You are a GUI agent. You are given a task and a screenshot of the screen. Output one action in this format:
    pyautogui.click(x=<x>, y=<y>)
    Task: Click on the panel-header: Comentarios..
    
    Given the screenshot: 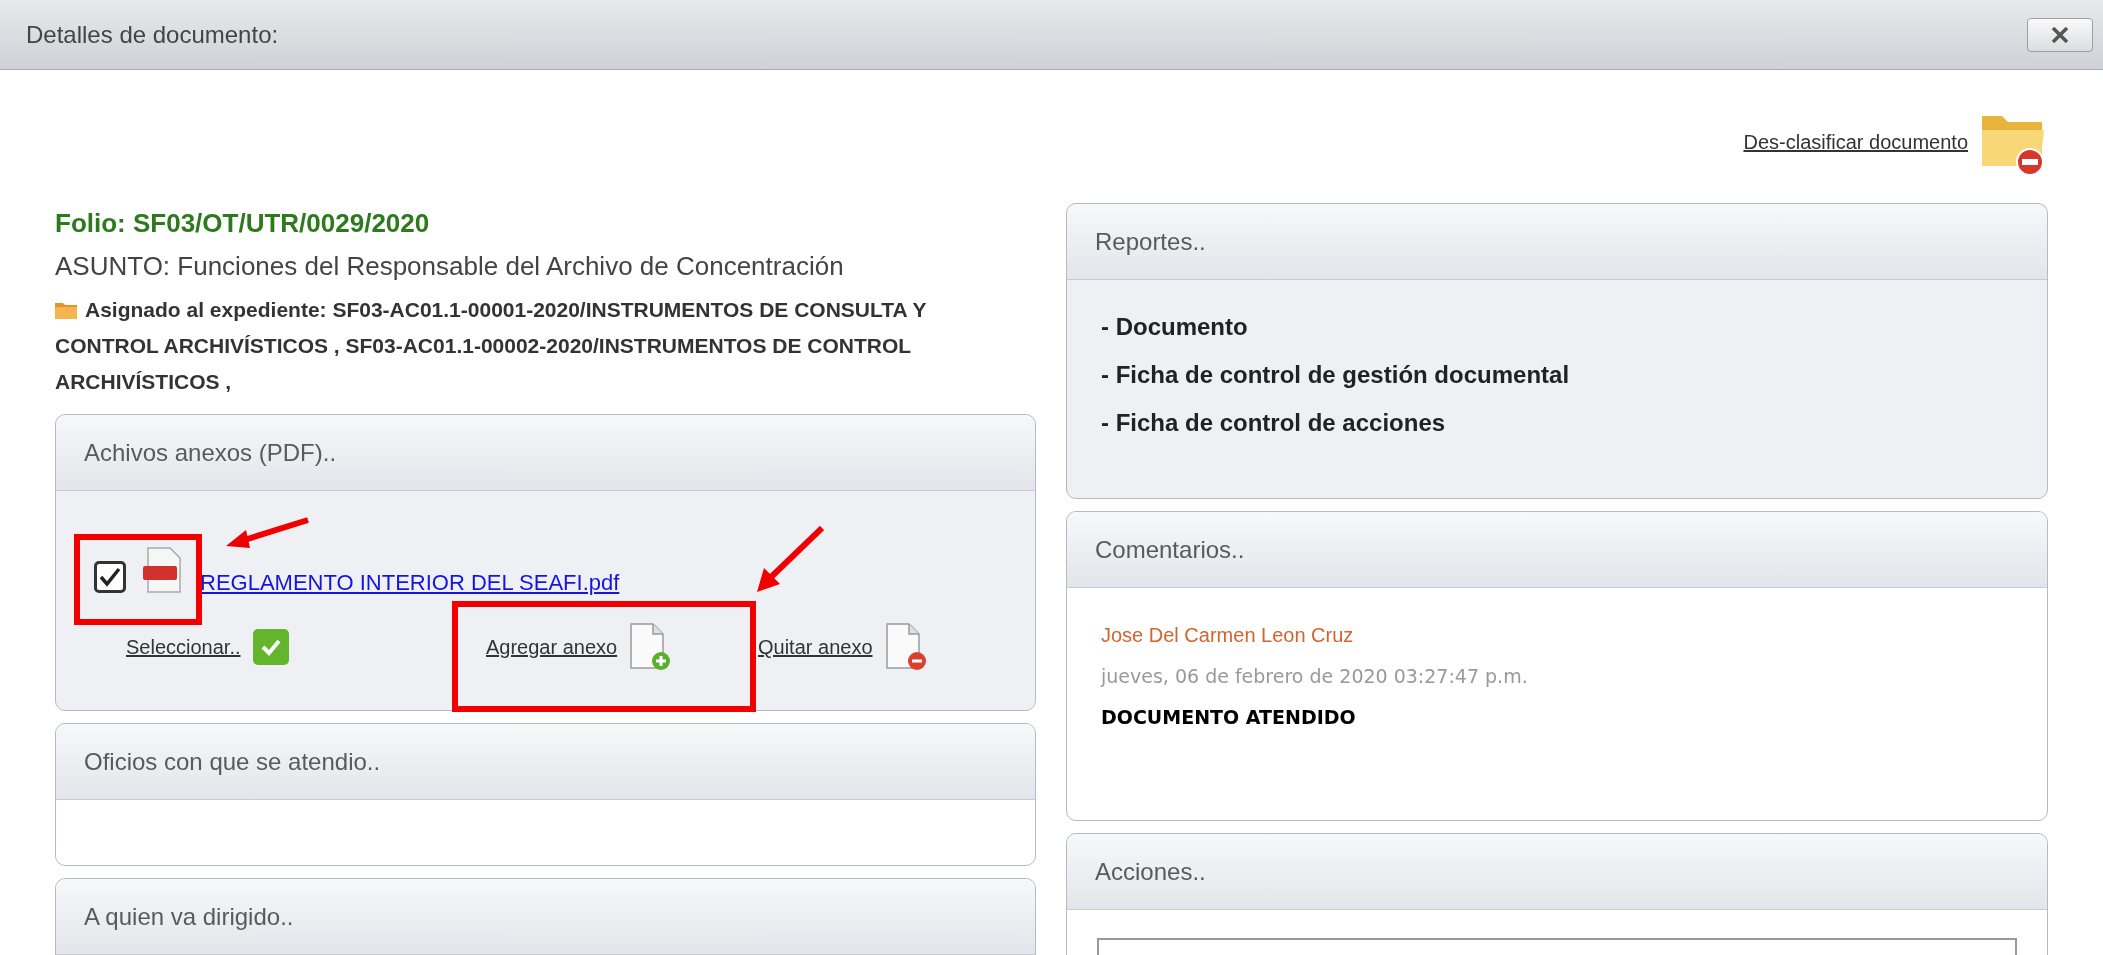 What is the action you would take?
    pyautogui.click(x=1557, y=550)
    